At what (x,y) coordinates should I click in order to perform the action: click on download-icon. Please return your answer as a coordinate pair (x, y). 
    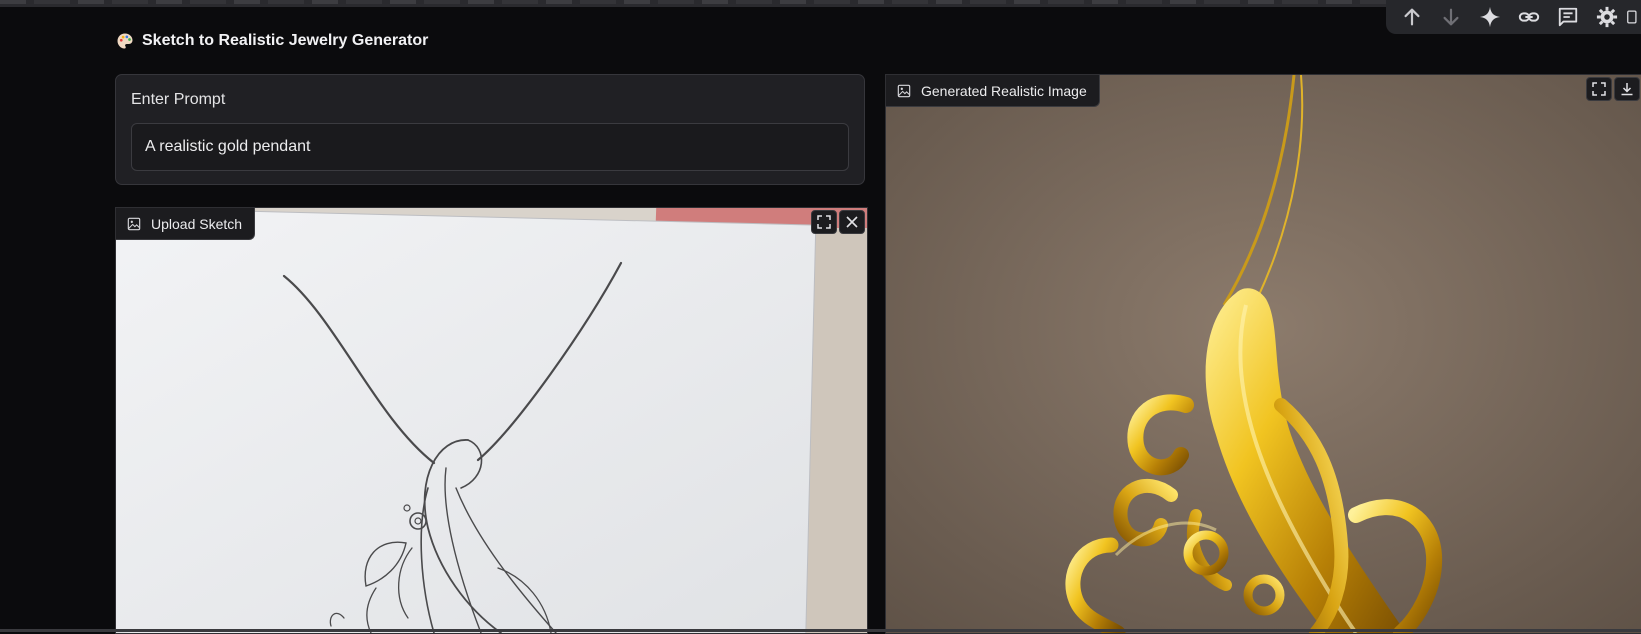
    Looking at the image, I should click on (1627, 89).